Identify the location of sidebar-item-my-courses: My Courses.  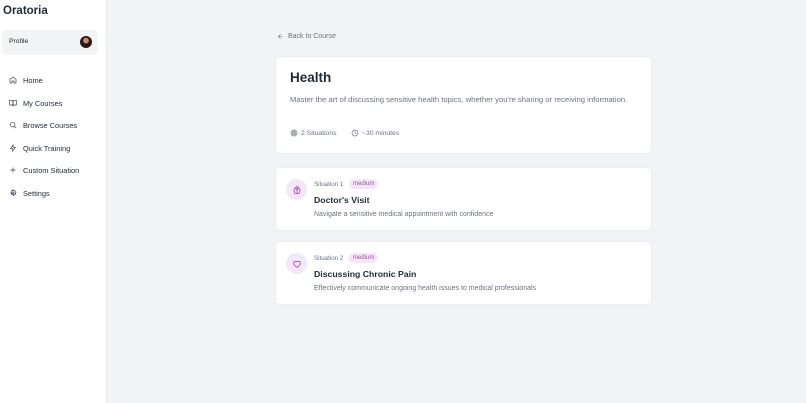
(35, 103).